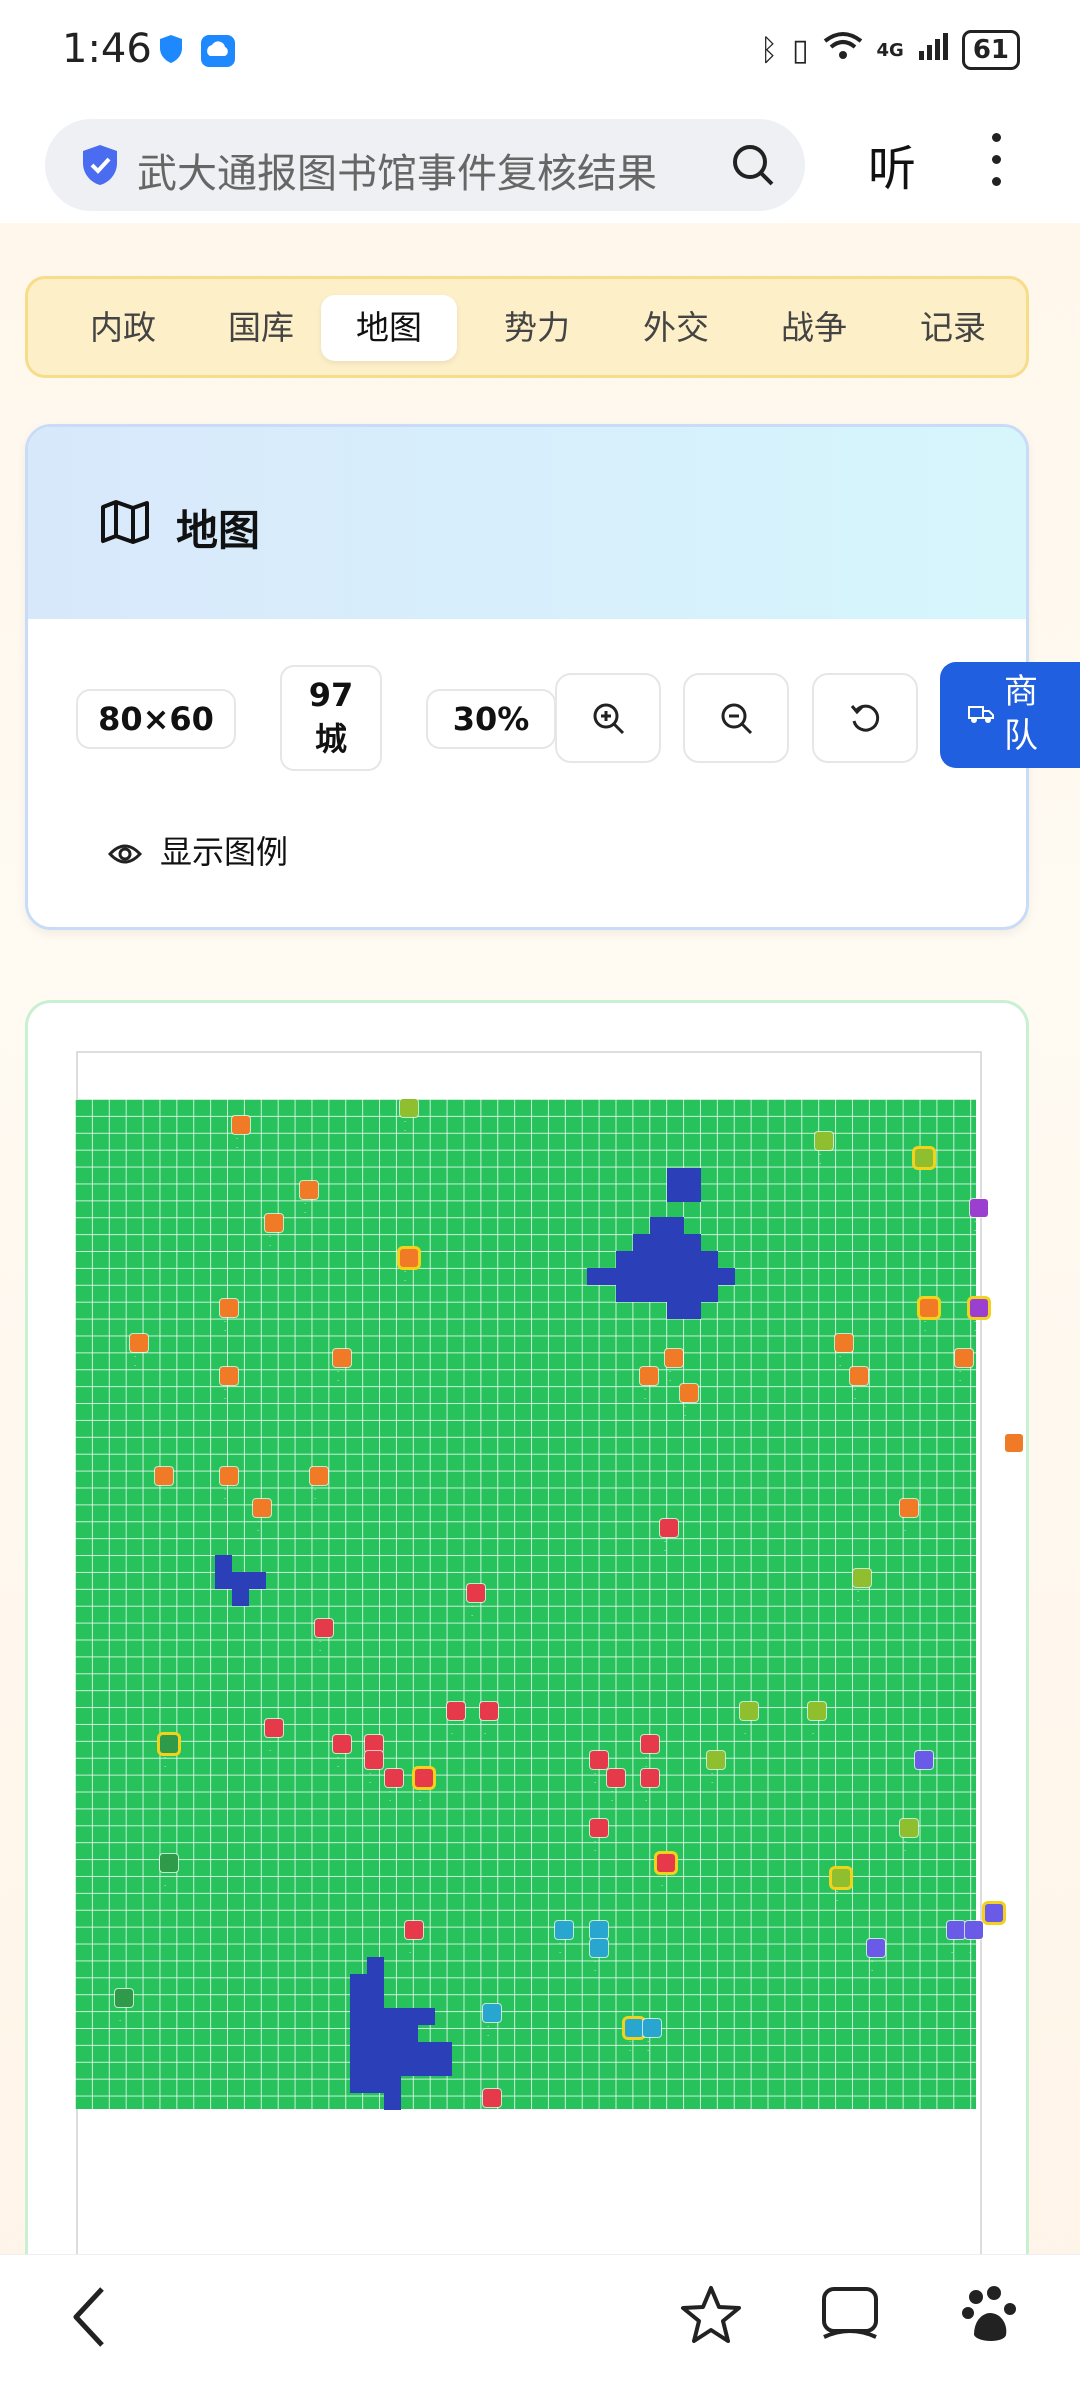 Image resolution: width=1080 pixels, height=2383 pixels. Describe the element at coordinates (389, 328) in the screenshot. I see `tab-map: 地图` at that location.